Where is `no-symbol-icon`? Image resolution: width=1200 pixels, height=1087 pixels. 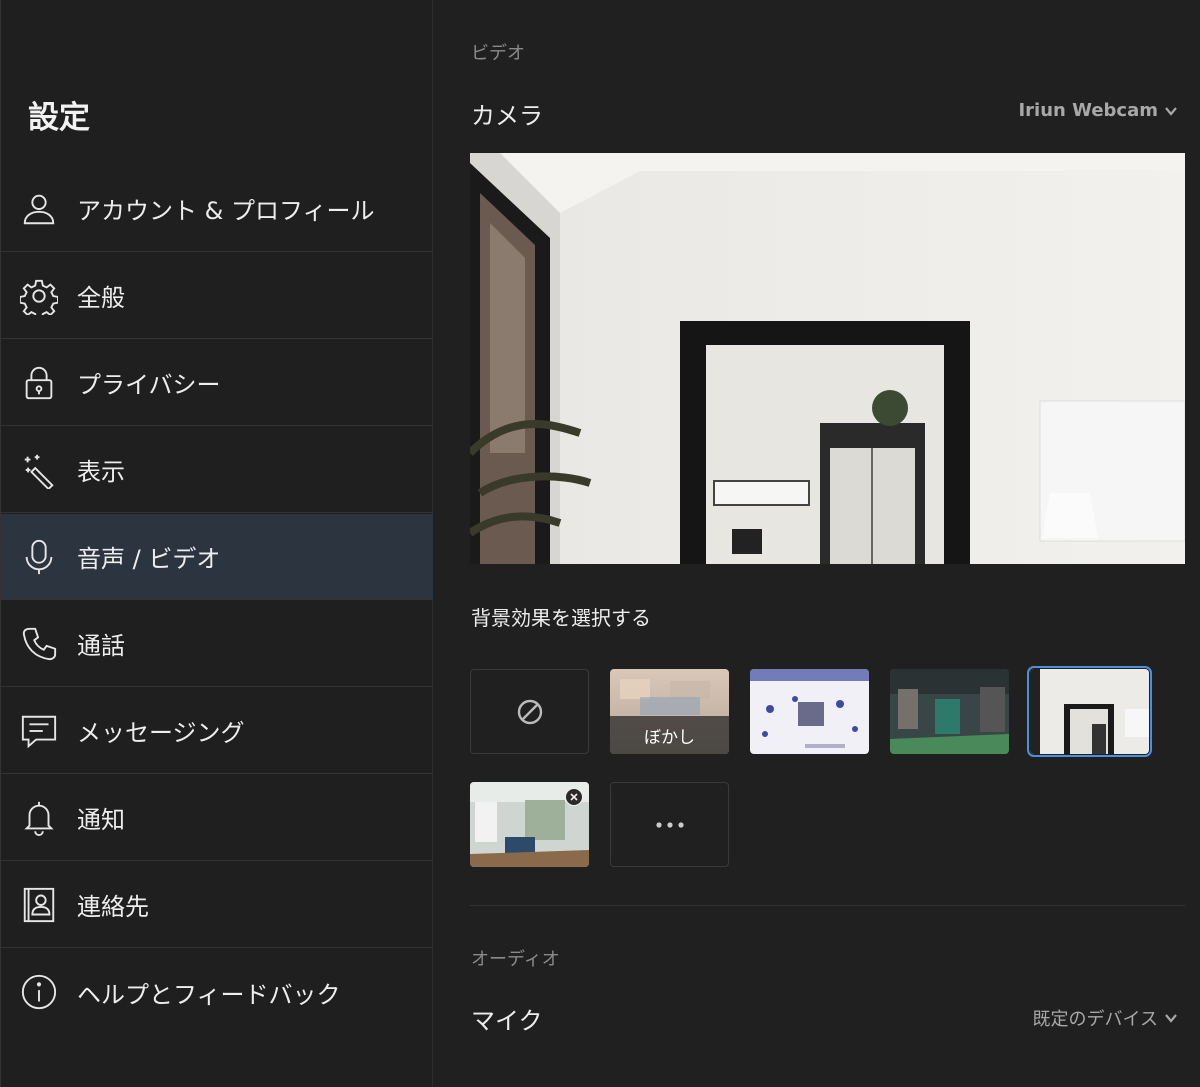 no-symbol-icon is located at coordinates (529, 711).